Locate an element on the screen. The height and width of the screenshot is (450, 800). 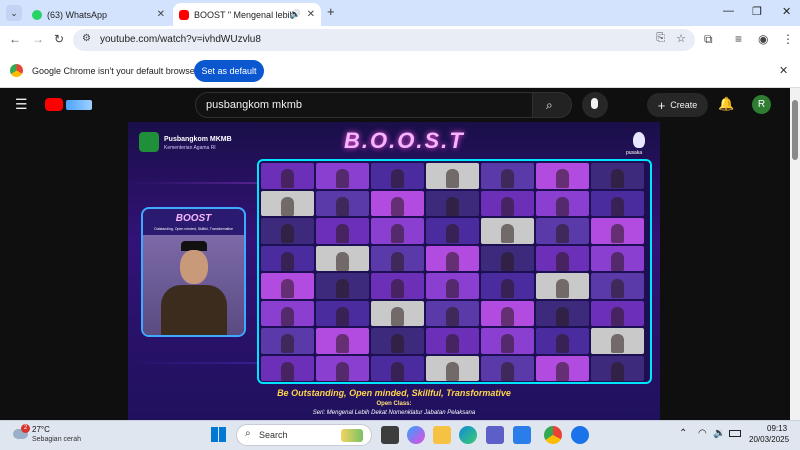
taskbar-search-input: ⌕ Search is located at coordinates (304, 435).